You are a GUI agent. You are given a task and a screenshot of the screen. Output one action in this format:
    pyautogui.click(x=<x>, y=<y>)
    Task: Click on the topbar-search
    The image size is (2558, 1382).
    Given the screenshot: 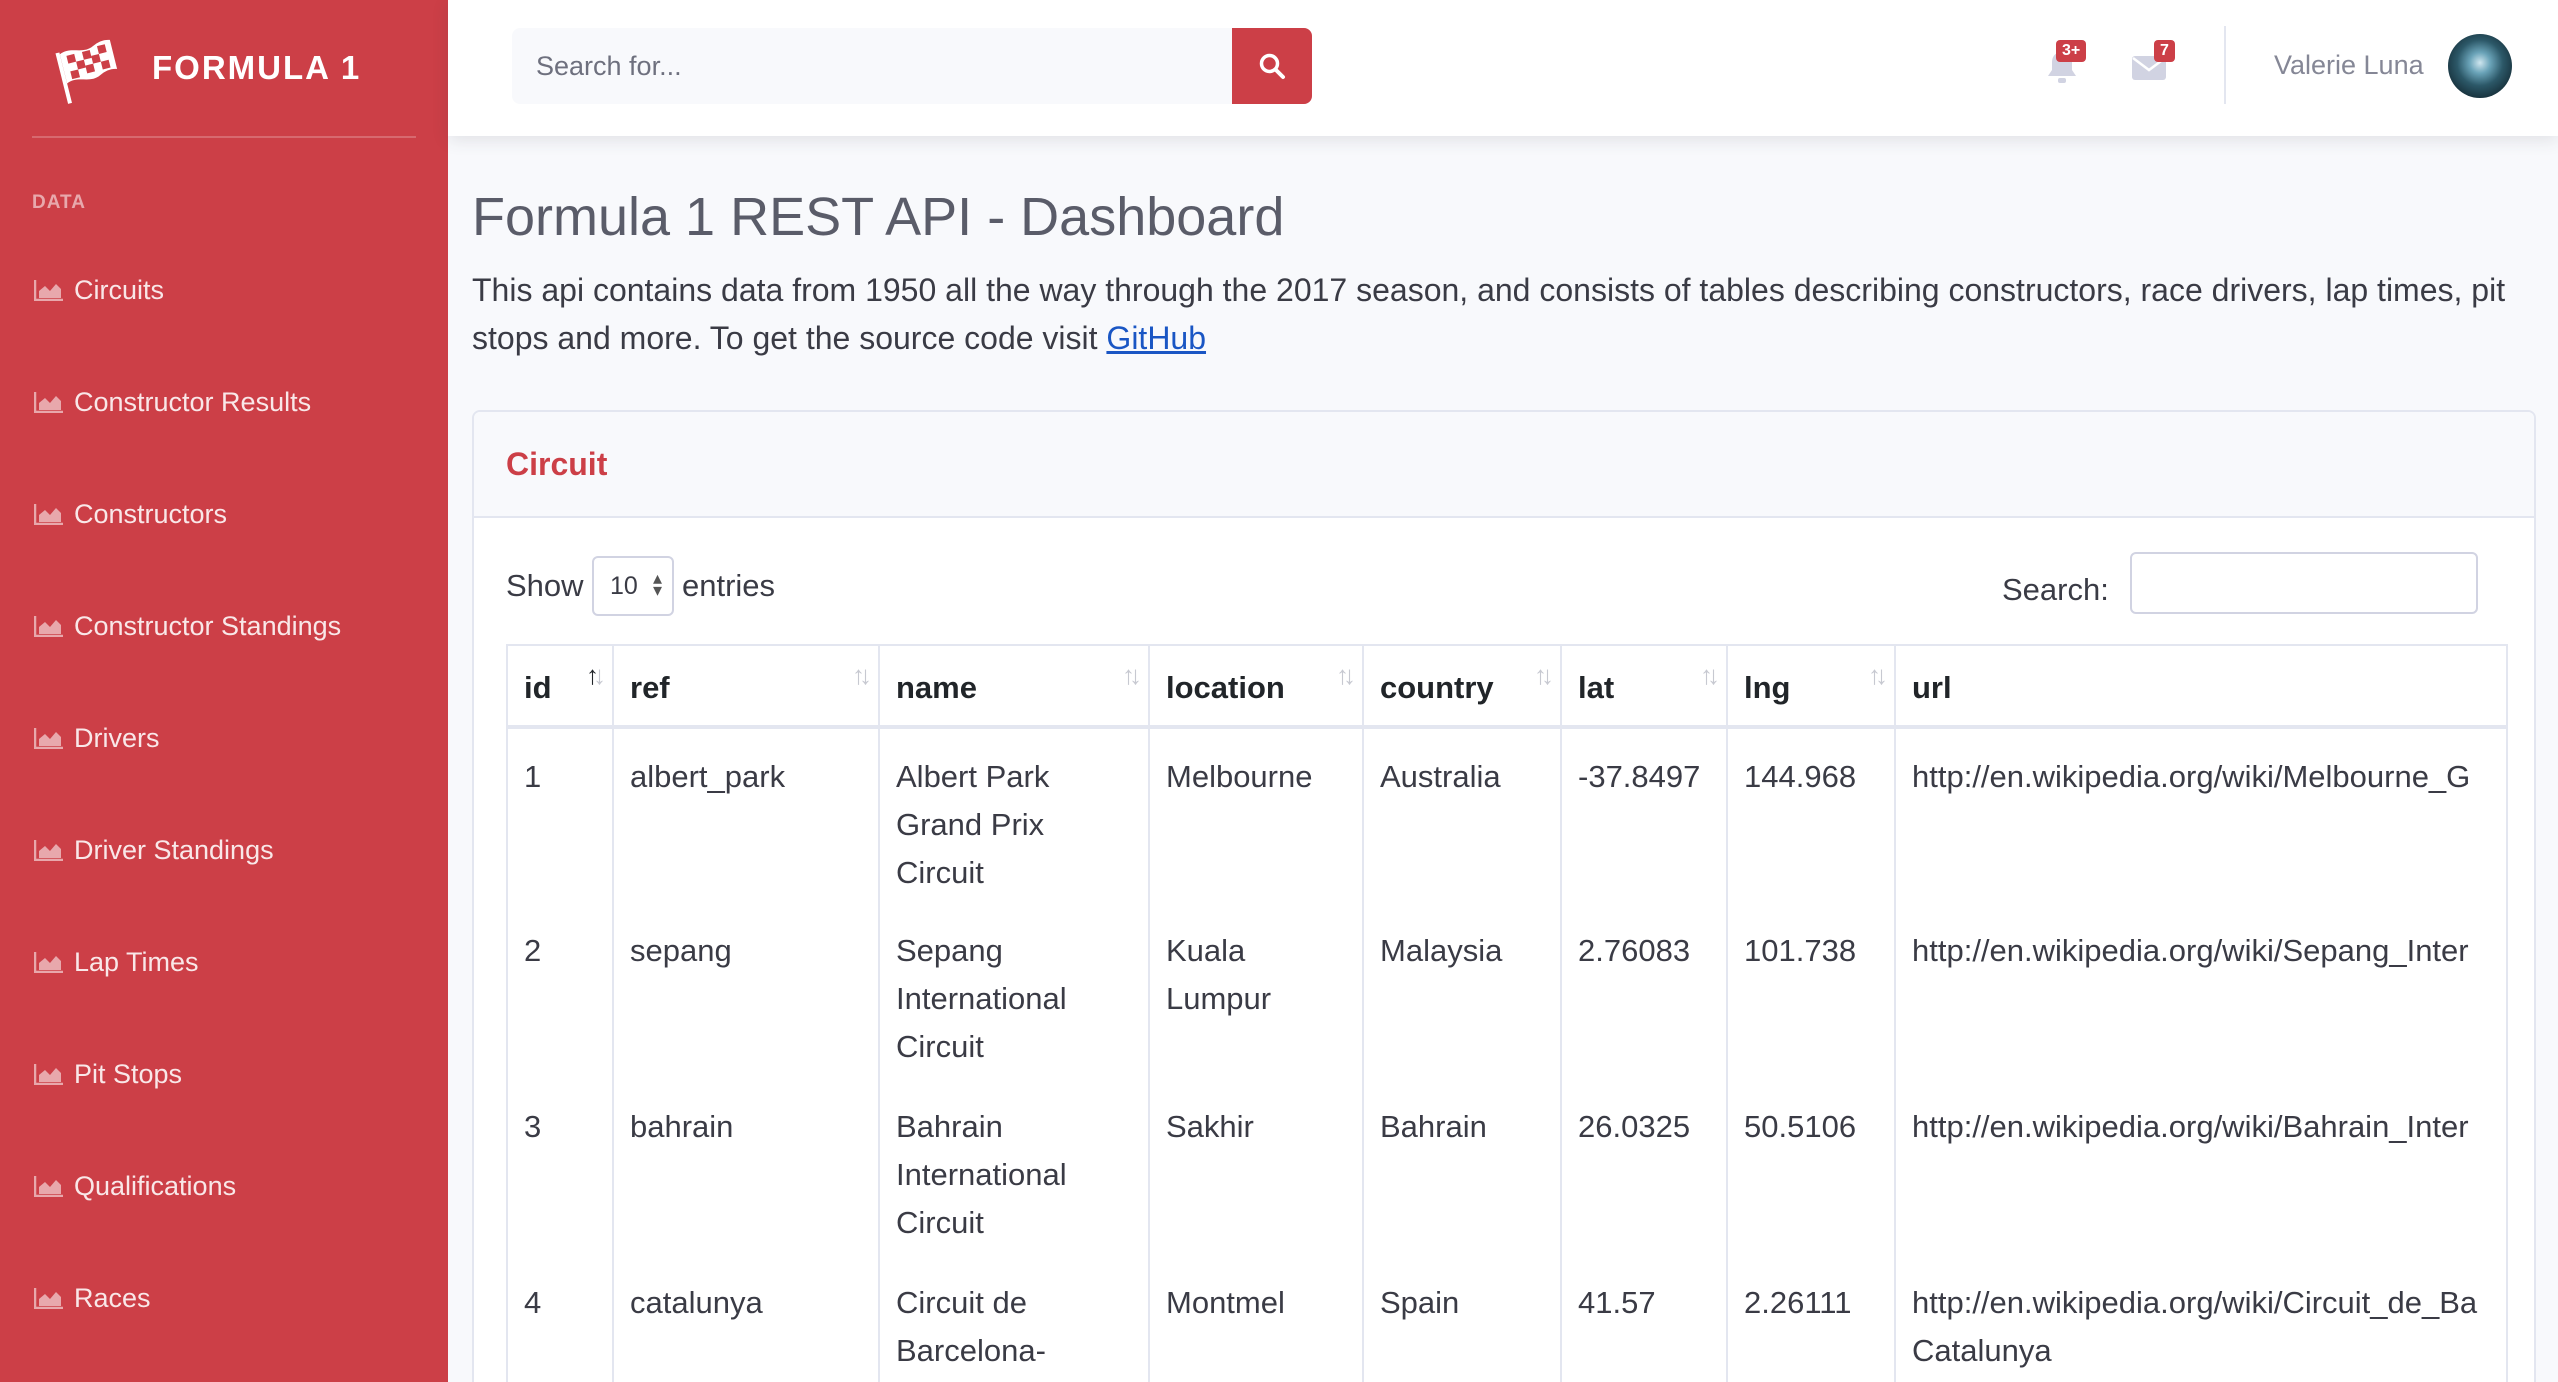 What is the action you would take?
    pyautogui.click(x=912, y=66)
    